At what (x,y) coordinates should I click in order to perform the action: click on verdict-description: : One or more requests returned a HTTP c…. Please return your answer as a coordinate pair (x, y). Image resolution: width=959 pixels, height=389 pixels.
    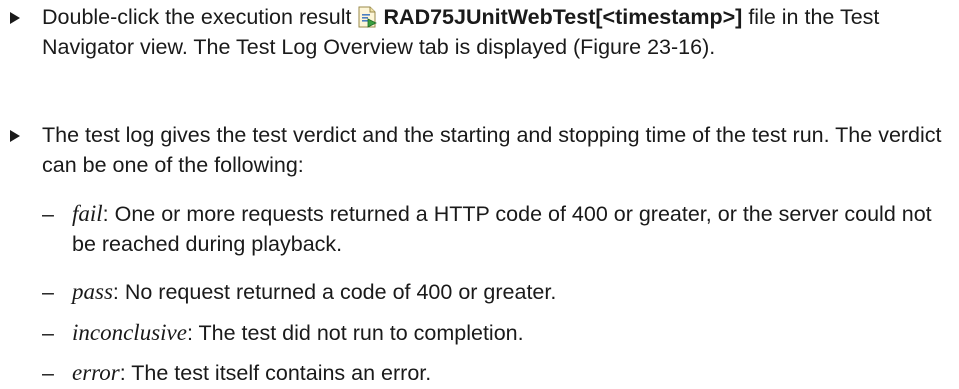
    Looking at the image, I should click on (502, 229).